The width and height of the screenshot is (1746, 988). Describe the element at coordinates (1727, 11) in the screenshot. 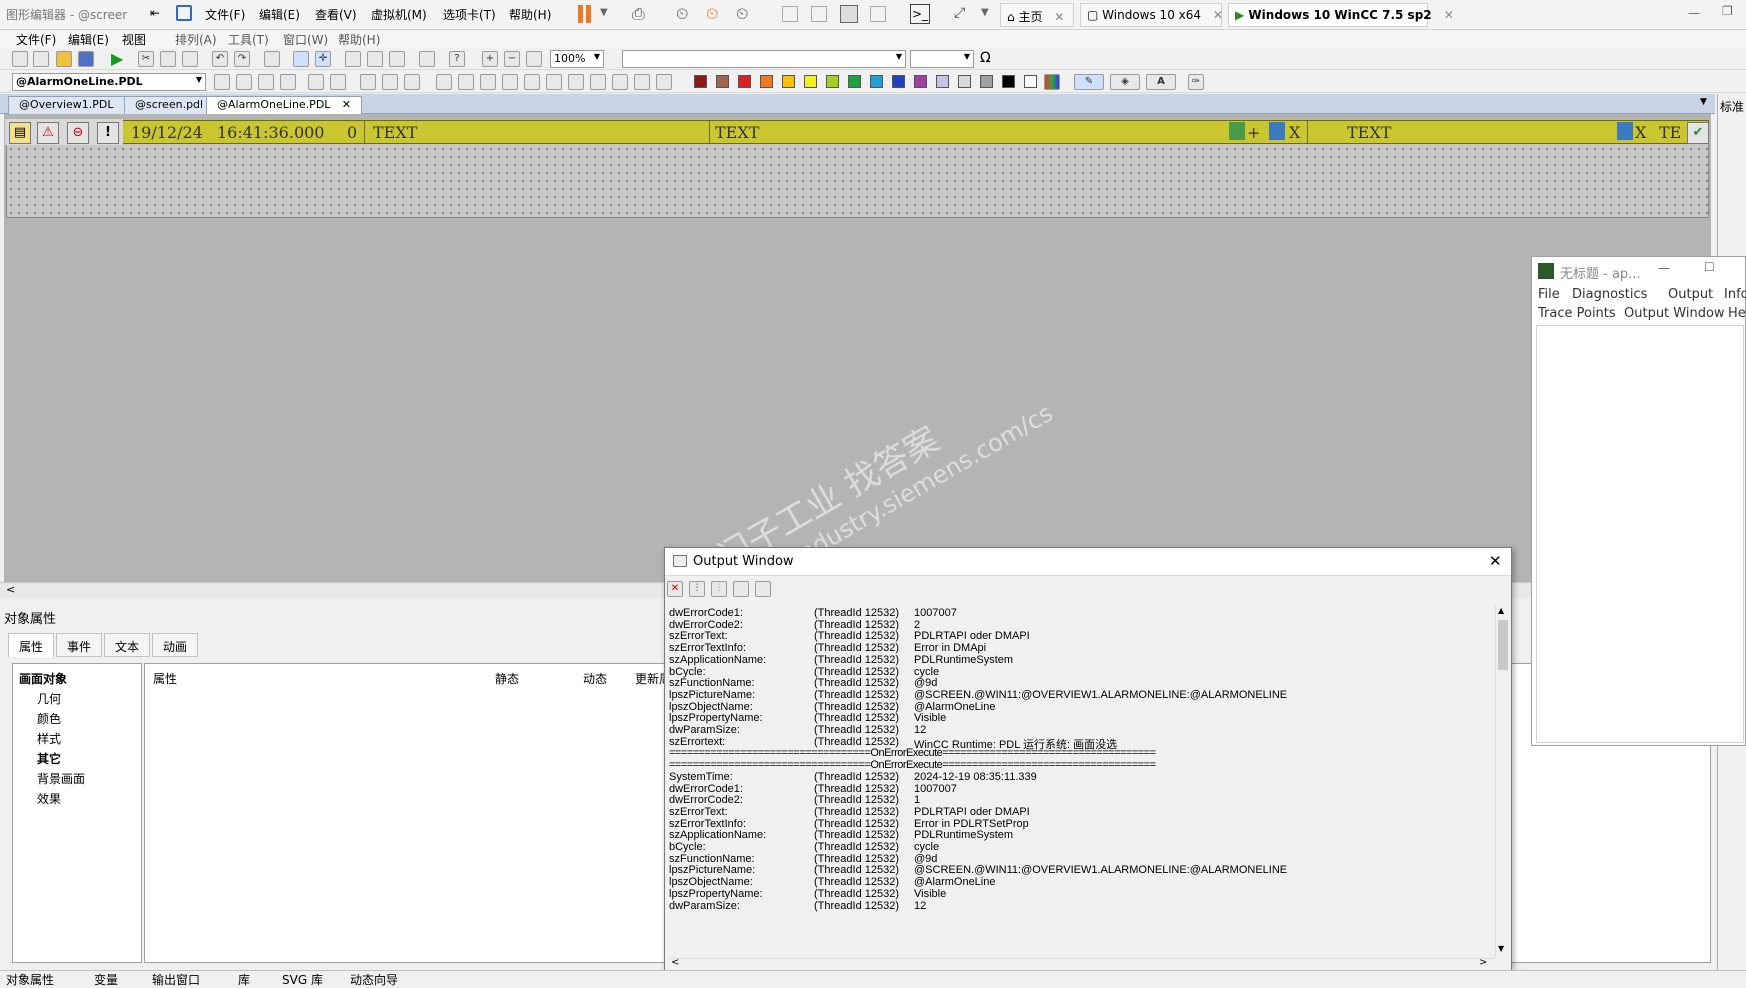

I see `maximize-icon: ❐` at that location.